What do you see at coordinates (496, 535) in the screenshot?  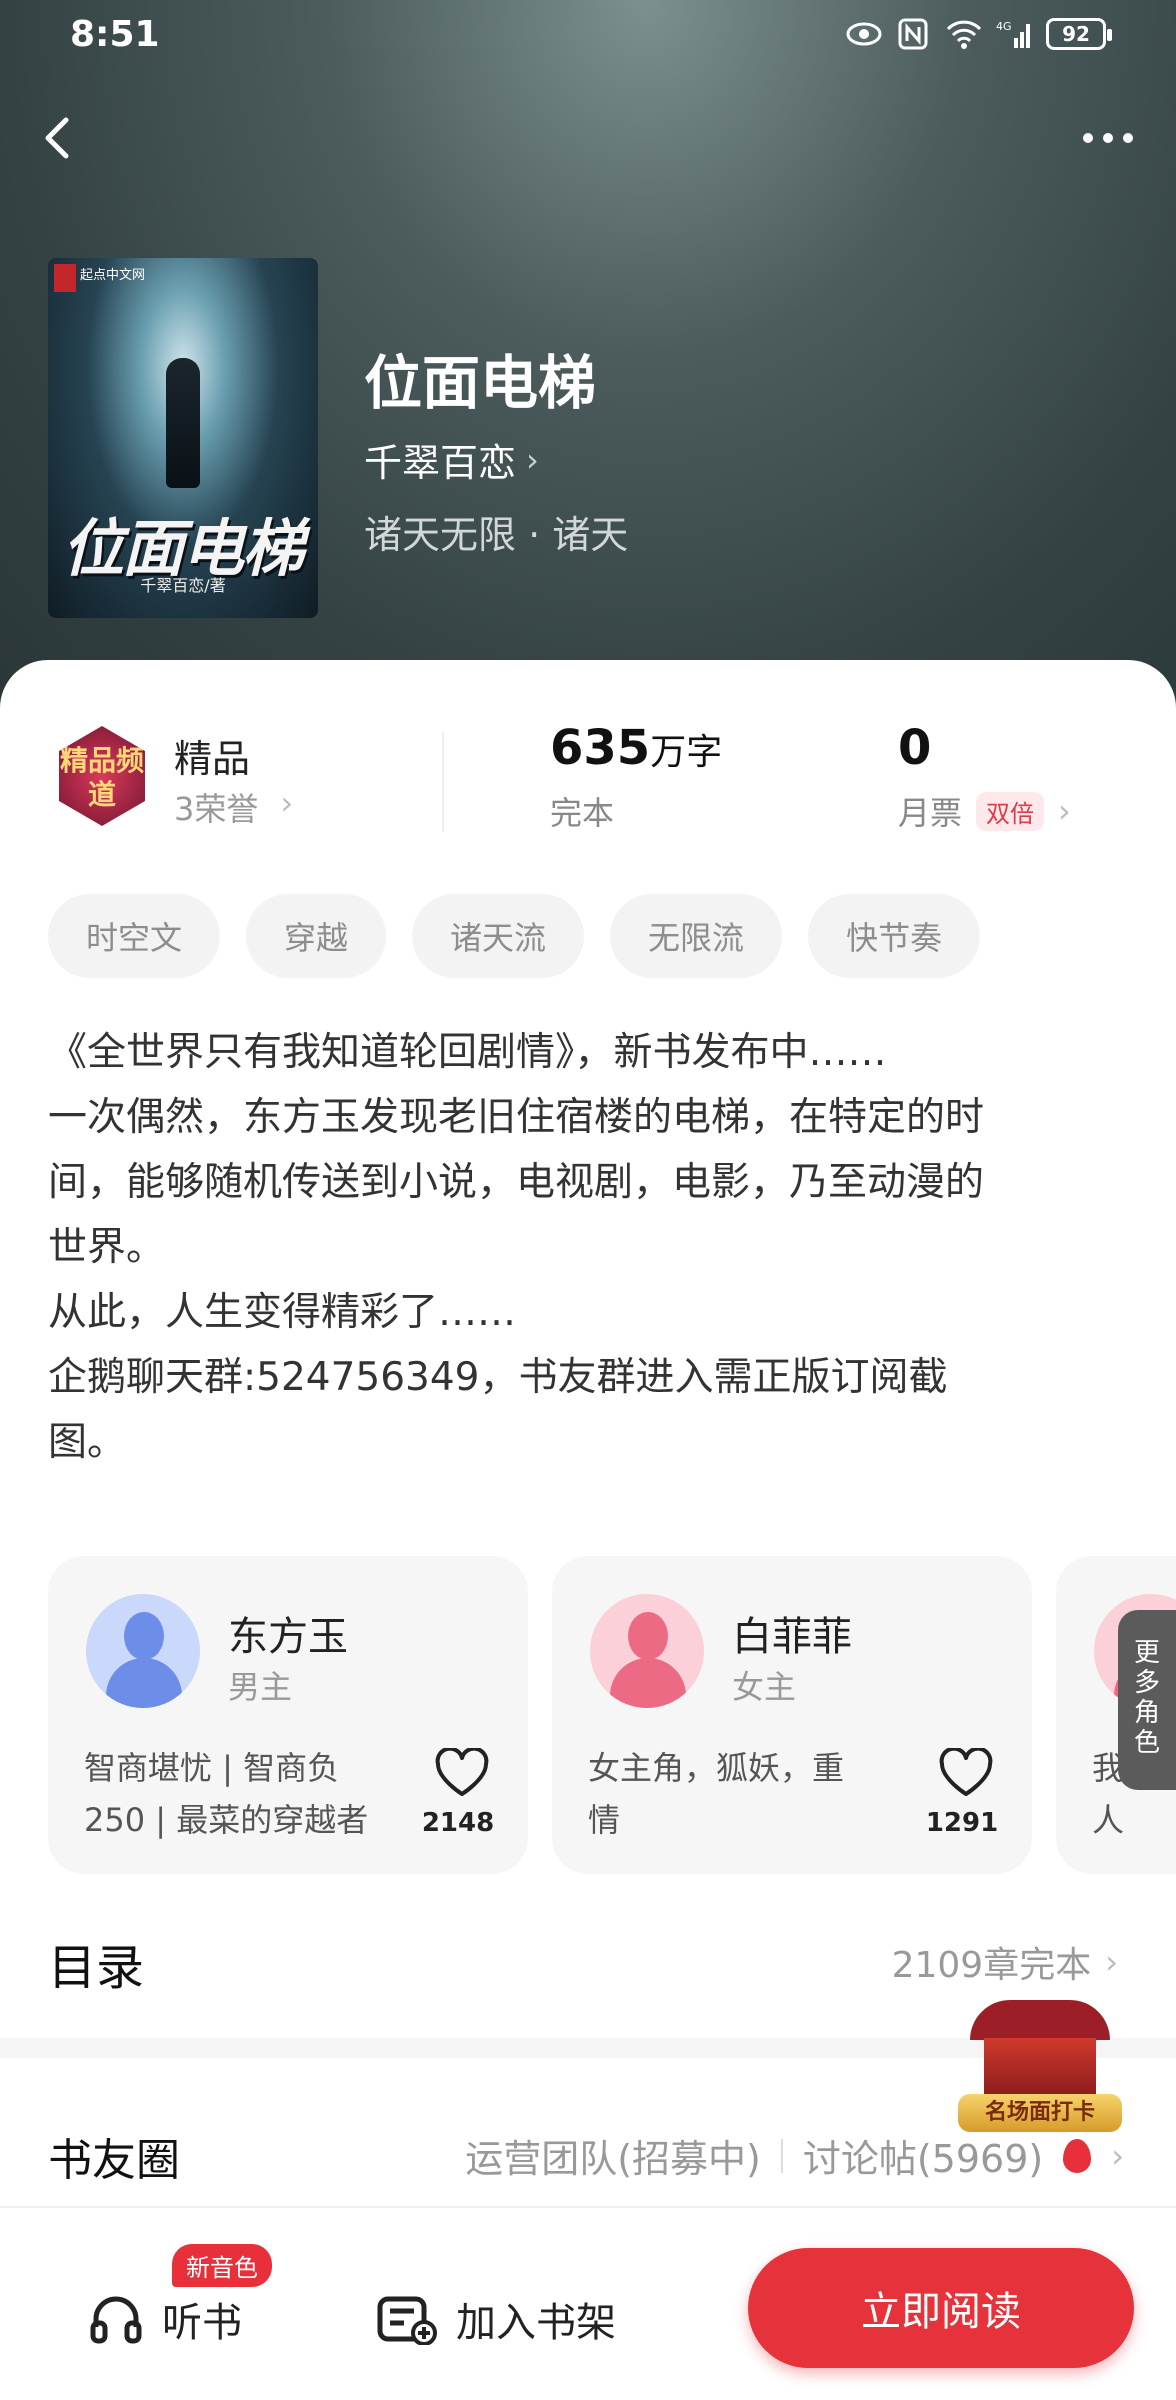 I see `book-genre: 诸天无限 · 诸天` at bounding box center [496, 535].